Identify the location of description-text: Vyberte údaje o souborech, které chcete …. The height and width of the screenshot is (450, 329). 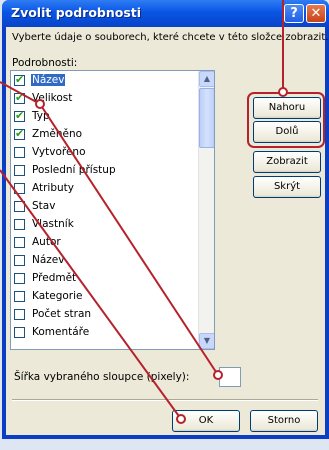
(170, 37).